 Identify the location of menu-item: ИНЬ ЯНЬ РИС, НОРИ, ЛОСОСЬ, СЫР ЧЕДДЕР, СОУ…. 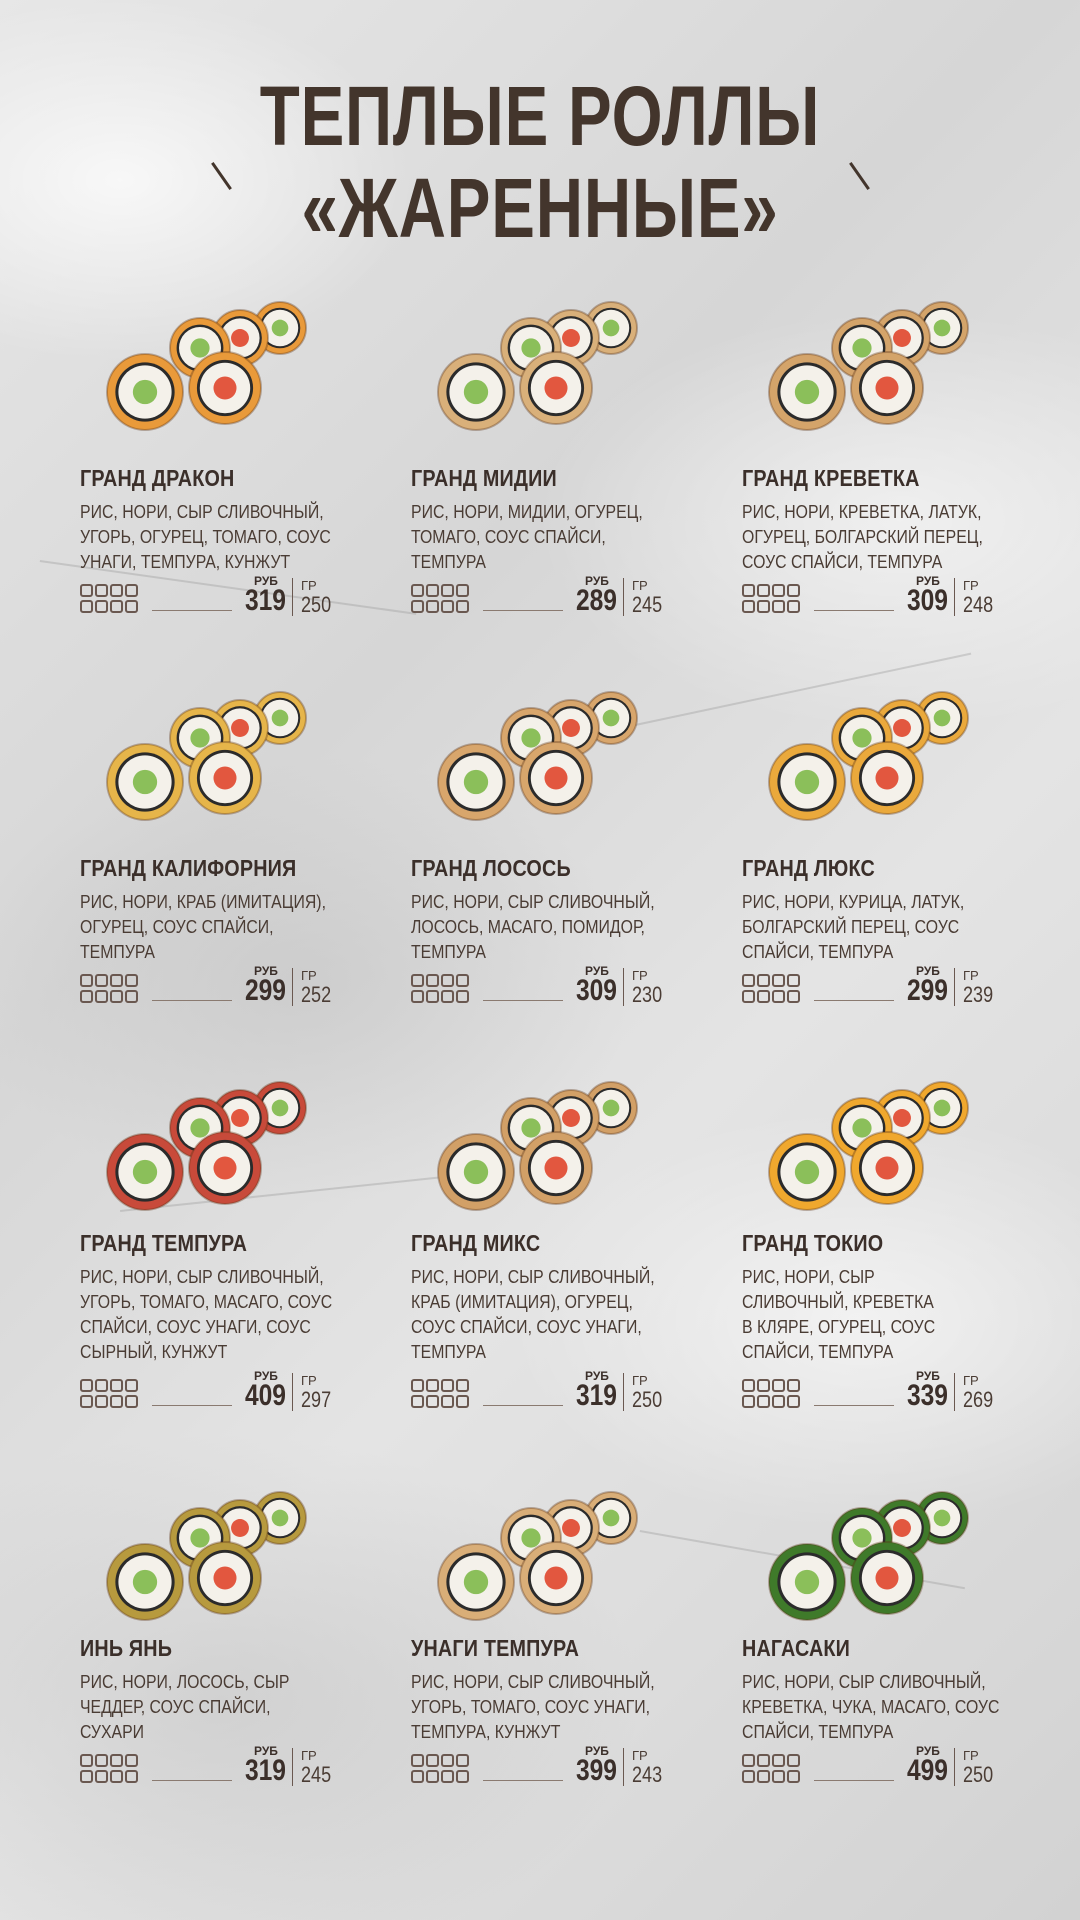
(230, 1680).